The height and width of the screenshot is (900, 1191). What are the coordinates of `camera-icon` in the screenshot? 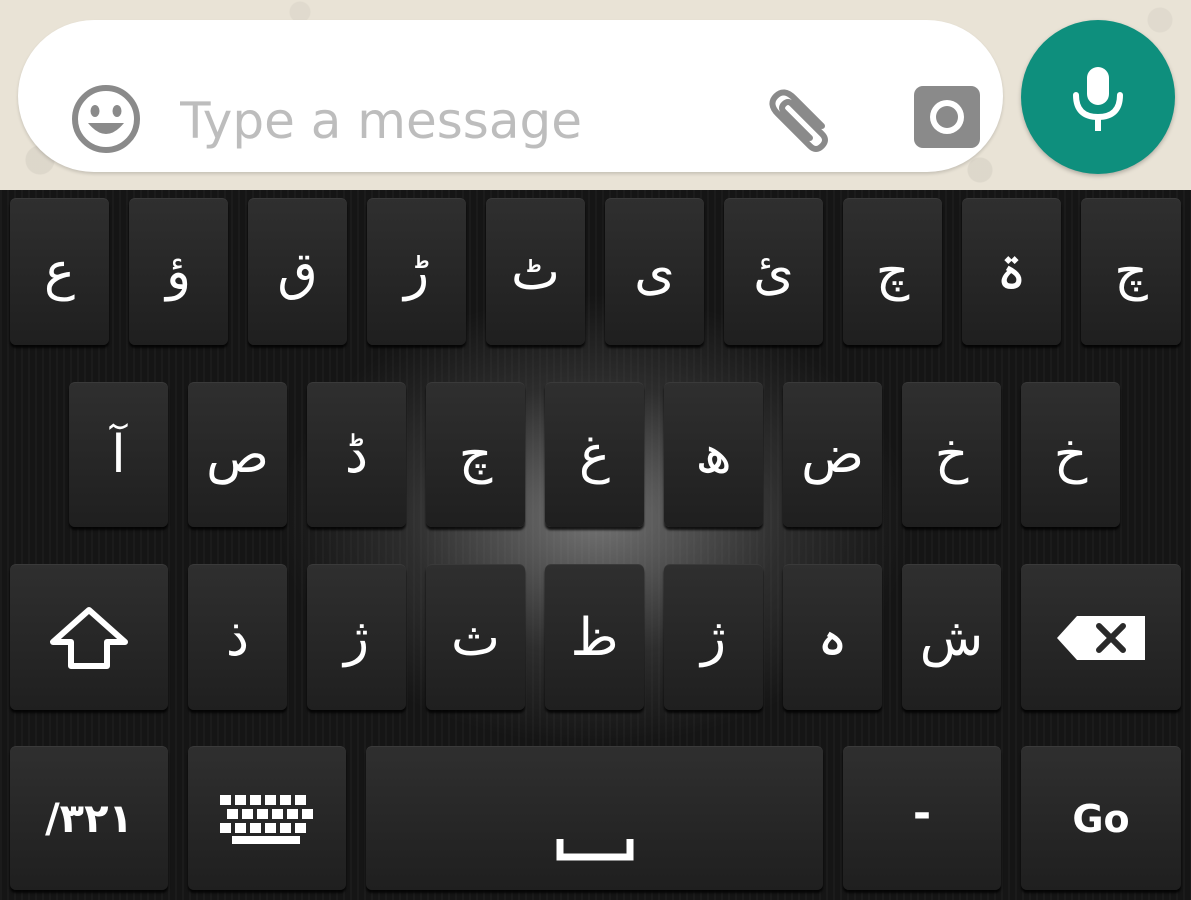 It's located at (947, 117).